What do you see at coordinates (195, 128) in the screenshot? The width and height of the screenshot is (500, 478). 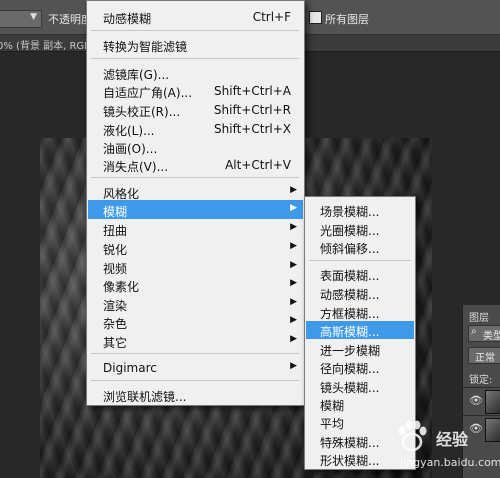 I see `menu-item-liquify: 液化(L)... Shift+Ctrl+X` at bounding box center [195, 128].